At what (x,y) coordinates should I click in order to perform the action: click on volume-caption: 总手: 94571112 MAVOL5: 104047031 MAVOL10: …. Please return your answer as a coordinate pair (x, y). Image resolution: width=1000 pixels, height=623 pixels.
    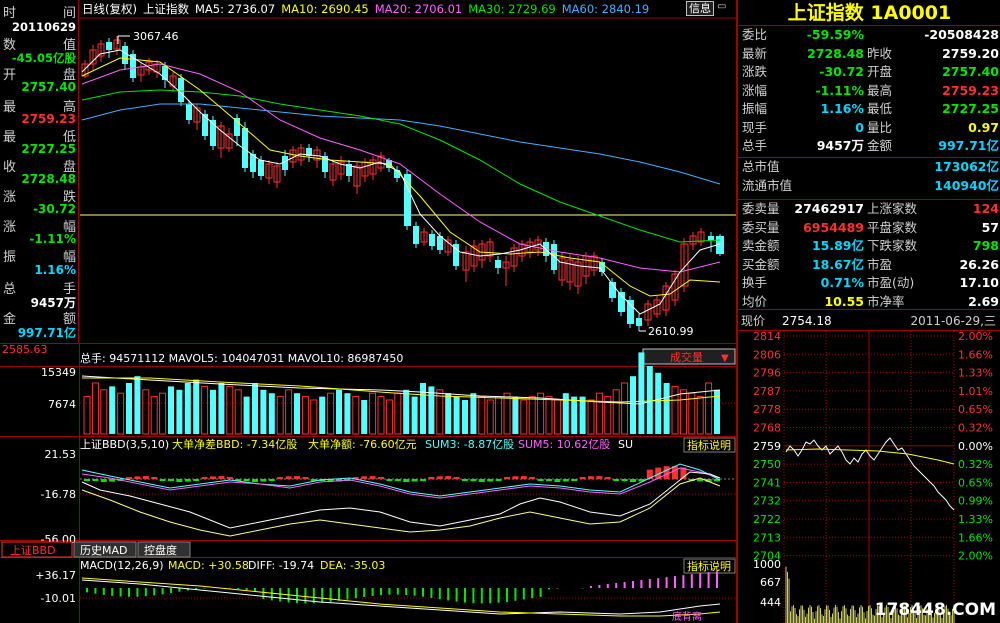
    Looking at the image, I should click on (241, 358).